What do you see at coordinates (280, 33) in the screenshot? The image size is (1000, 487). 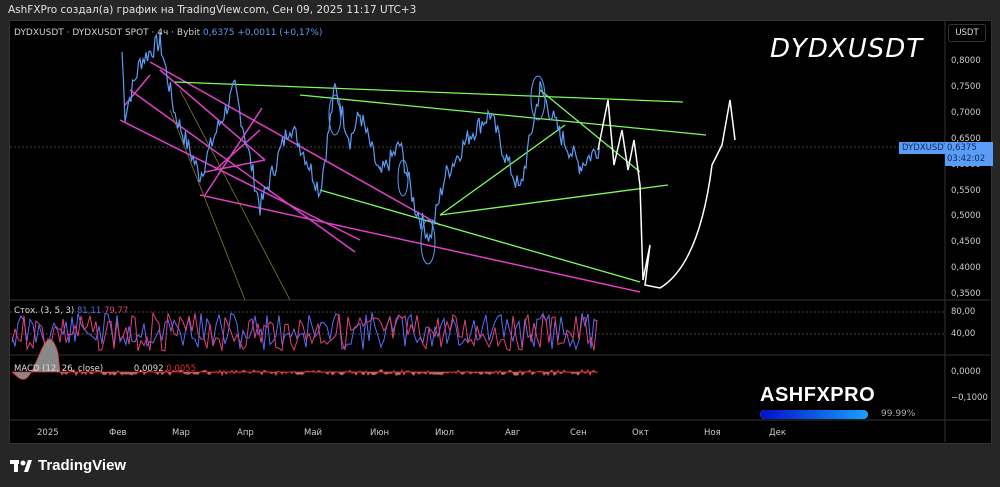 I see `price-change: +0,0011 (+0,17%)` at bounding box center [280, 33].